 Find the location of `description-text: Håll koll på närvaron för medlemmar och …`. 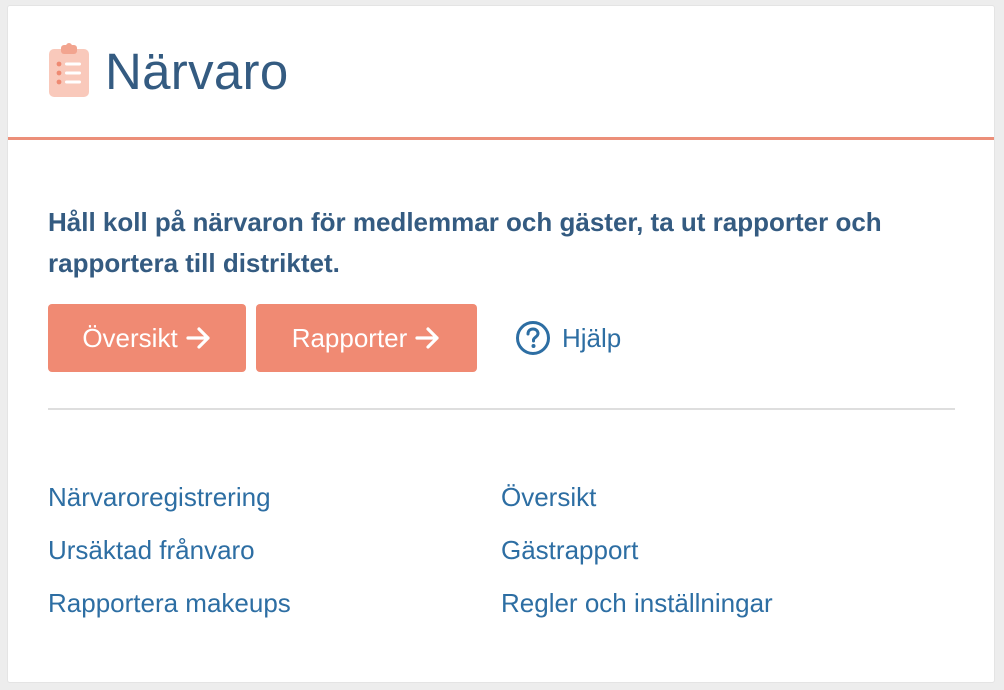

description-text: Håll koll på närvaron för medlemmar och … is located at coordinates (465, 242).